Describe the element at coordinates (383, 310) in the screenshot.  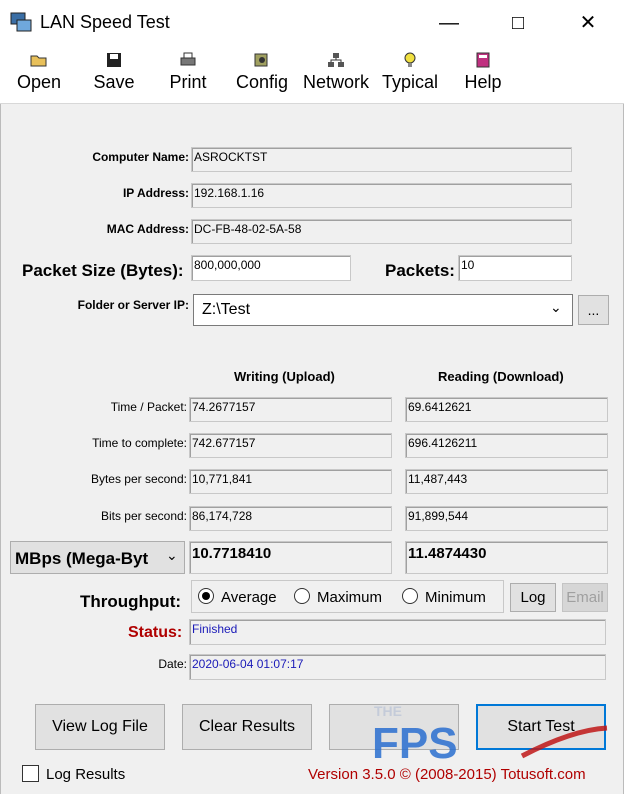
I see `folder-select: Z:\Test ⌄` at that location.